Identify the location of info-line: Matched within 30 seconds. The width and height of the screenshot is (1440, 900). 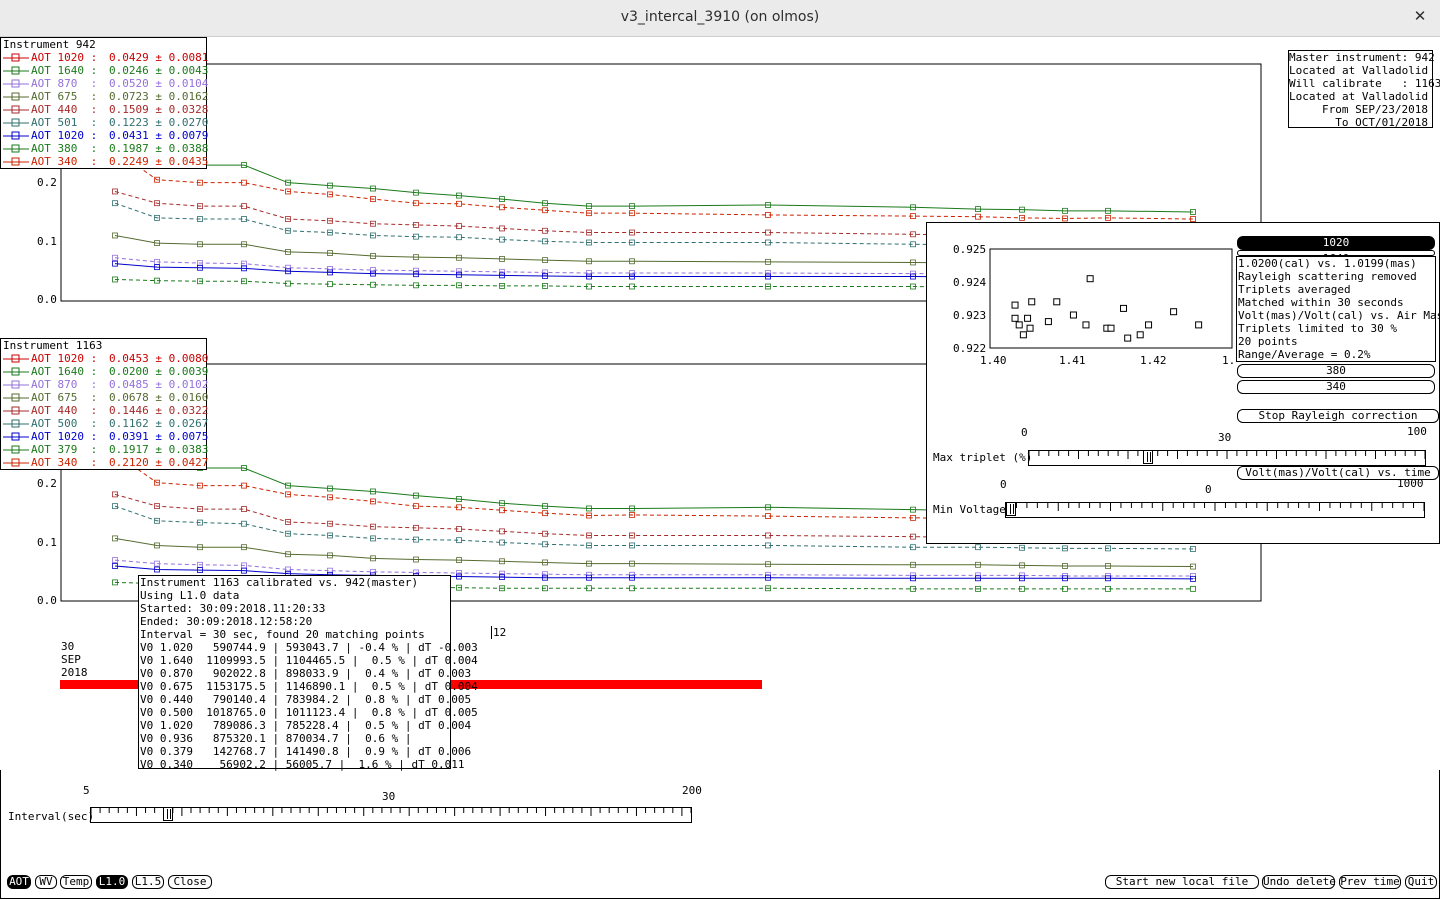
(1321, 302).